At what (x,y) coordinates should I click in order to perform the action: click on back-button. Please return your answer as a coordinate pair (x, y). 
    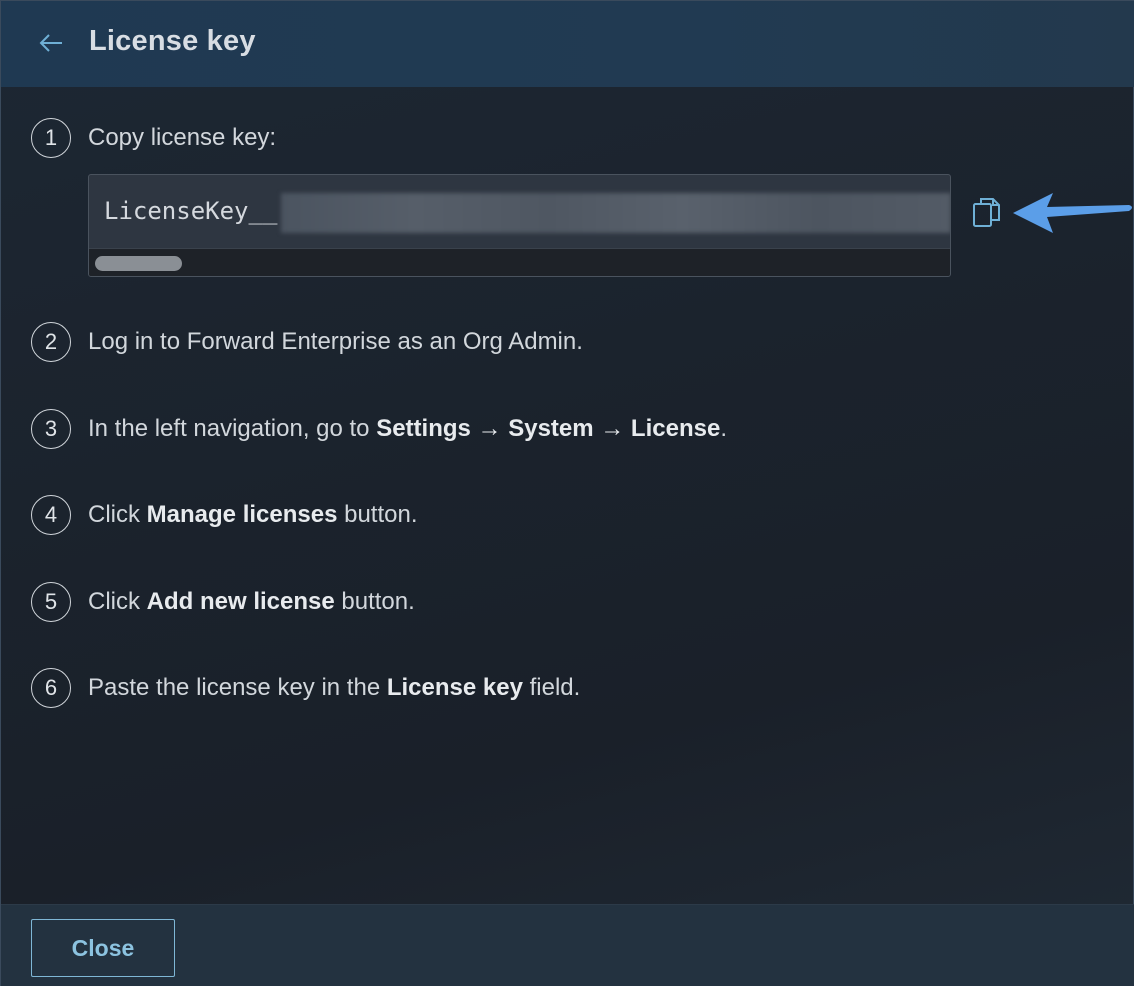
    Looking at the image, I should click on (51, 43).